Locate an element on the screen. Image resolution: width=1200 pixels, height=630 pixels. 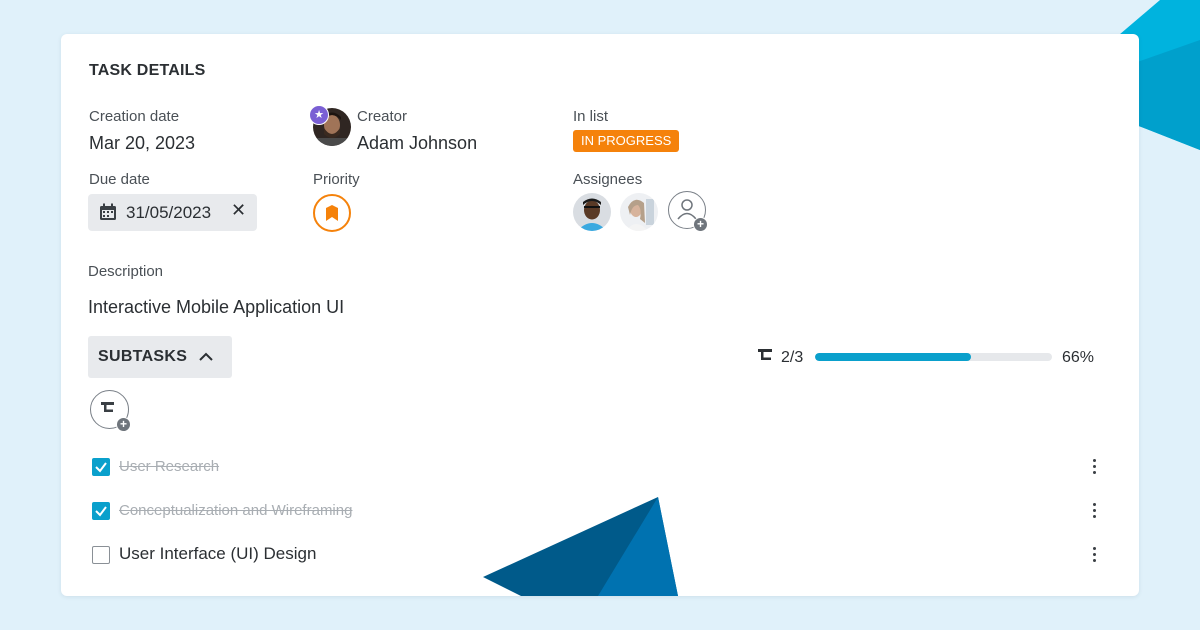
subtask-progress-count: 2/3 is located at coordinates (792, 357).